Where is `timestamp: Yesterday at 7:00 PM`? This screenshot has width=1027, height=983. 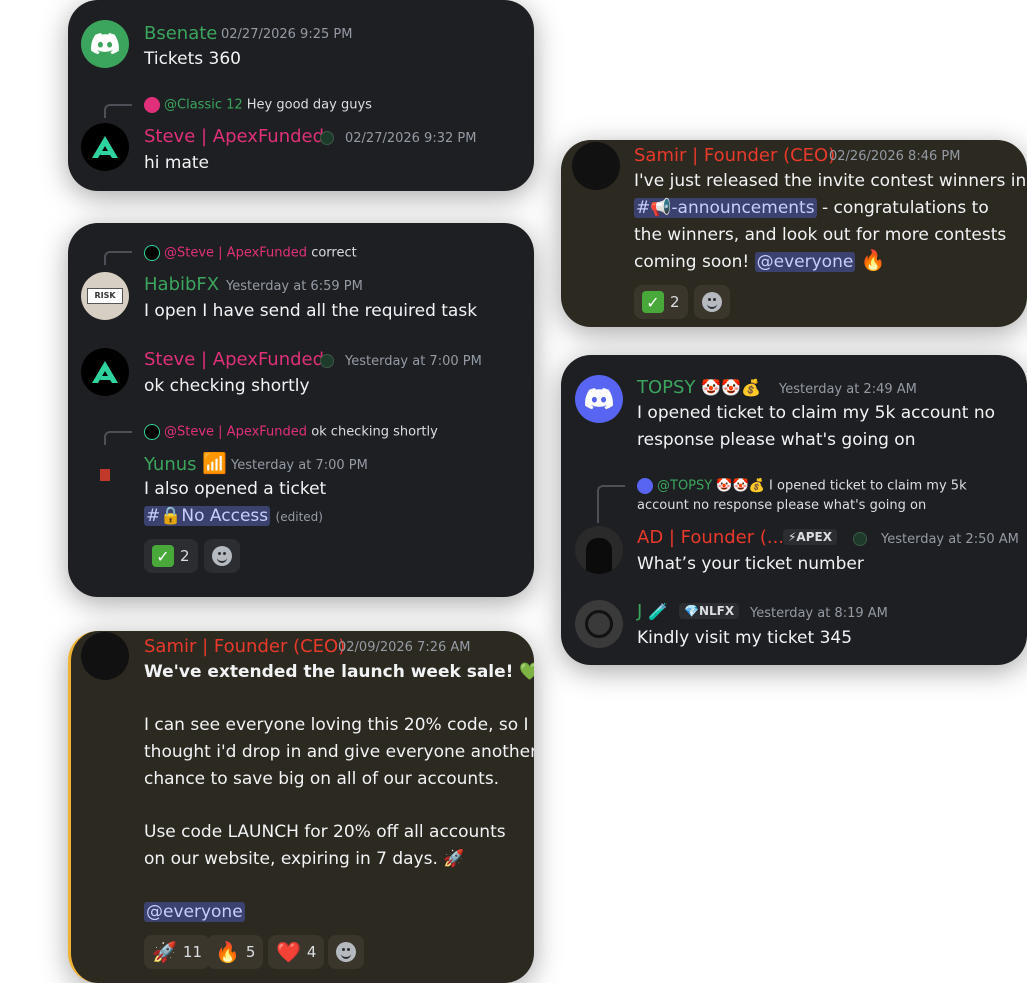 timestamp: Yesterday at 7:00 PM is located at coordinates (413, 361).